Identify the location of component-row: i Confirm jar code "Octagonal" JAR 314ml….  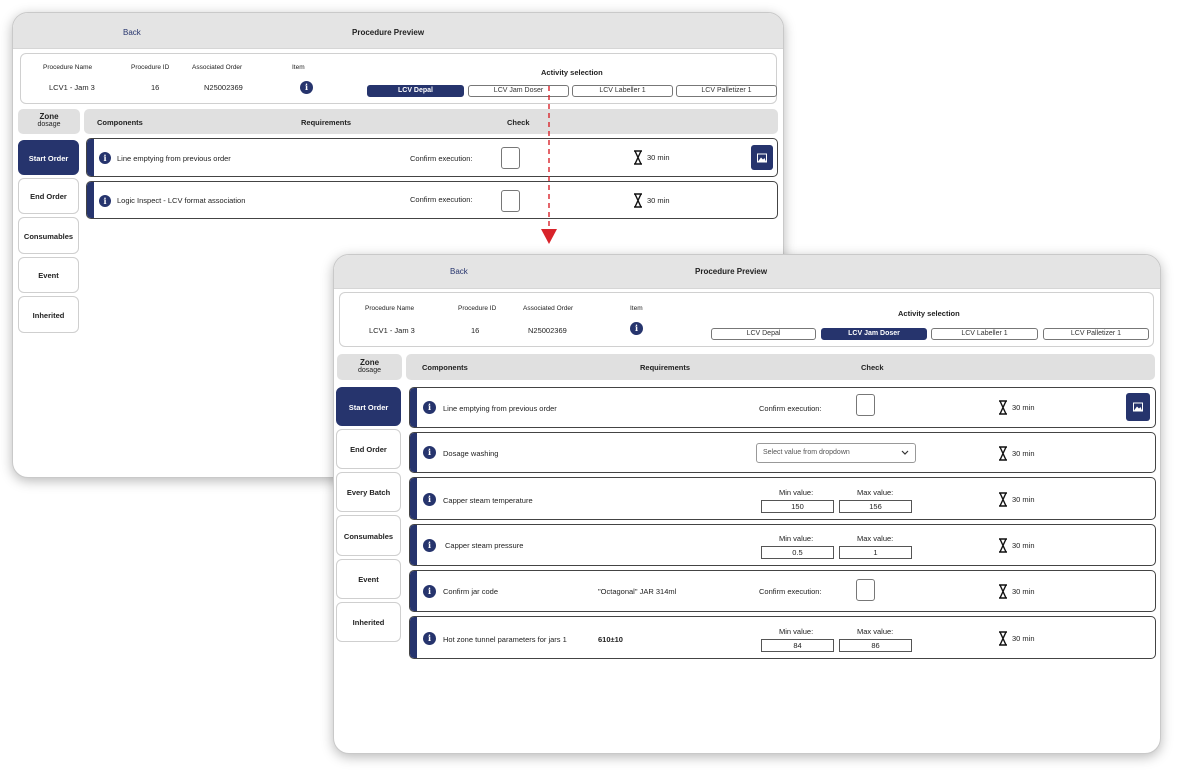
(782, 591).